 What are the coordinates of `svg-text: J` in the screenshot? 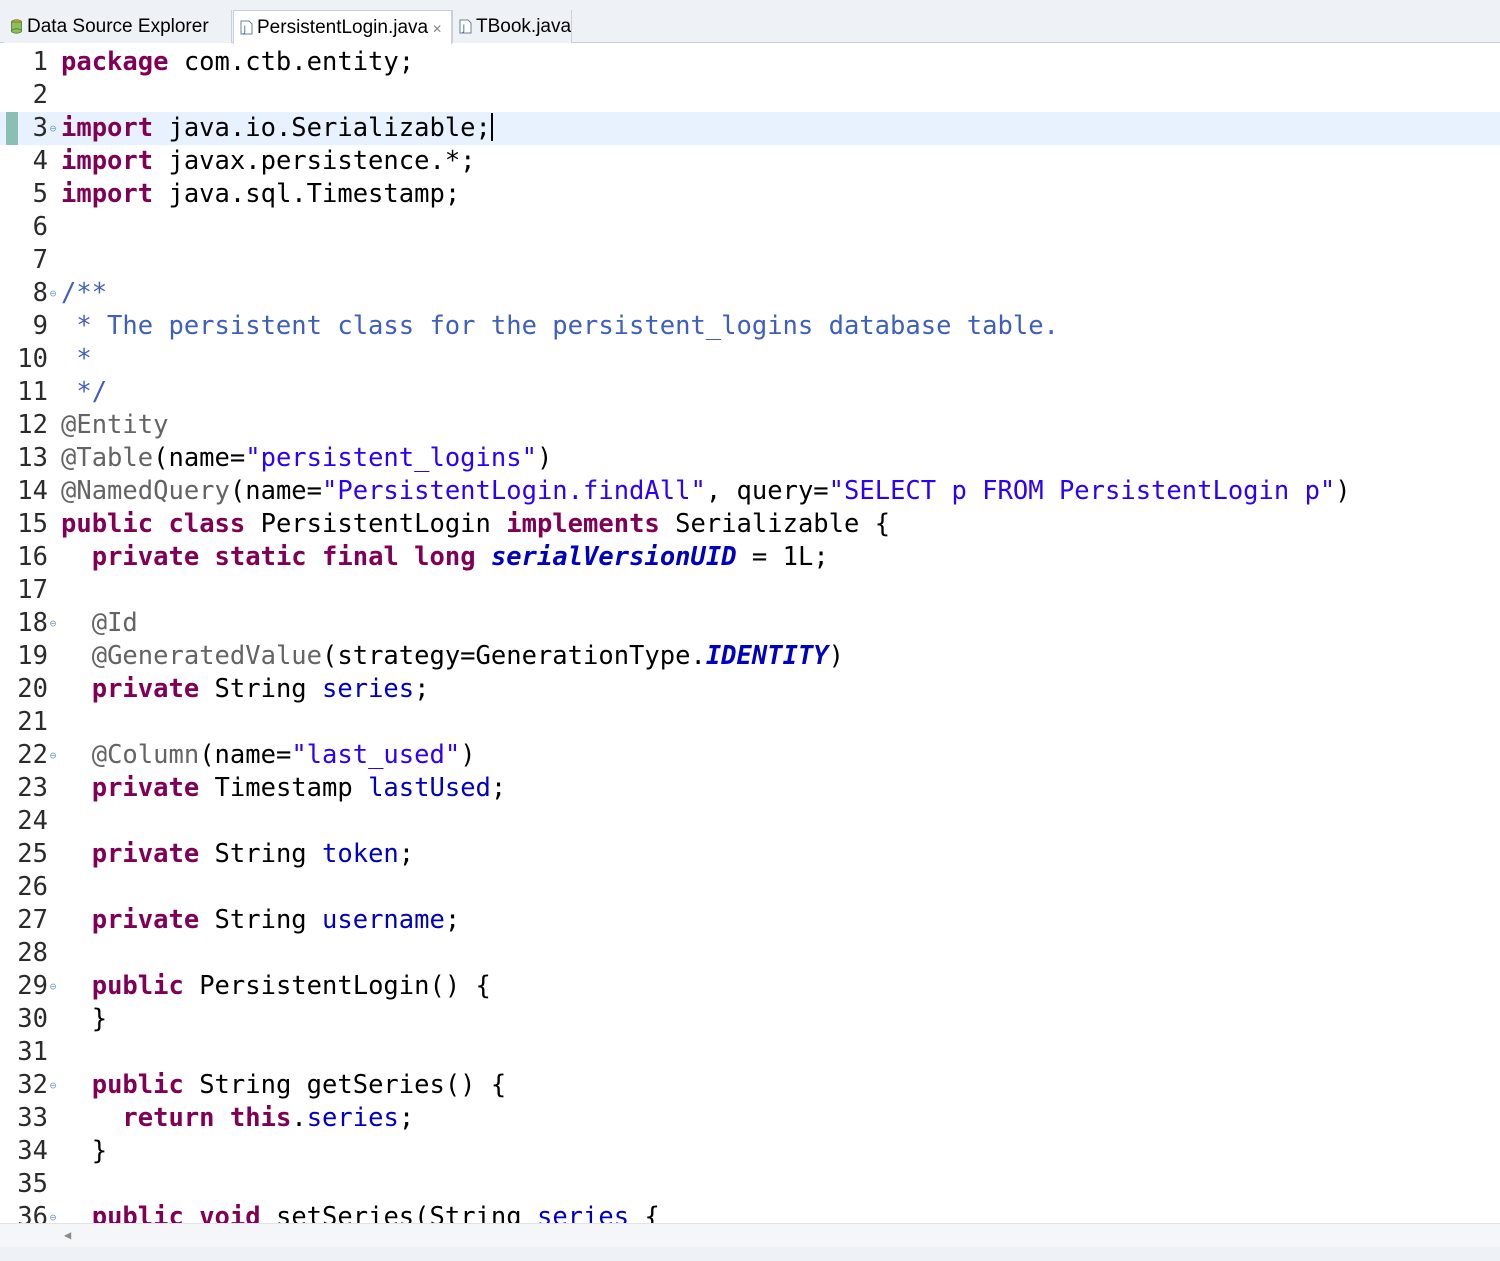 It's located at (464, 29).